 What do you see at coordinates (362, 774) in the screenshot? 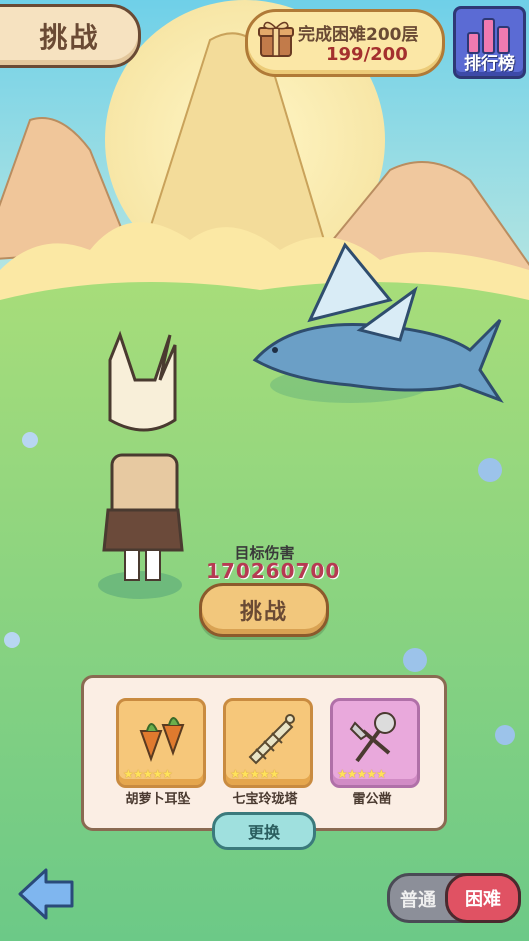
I see `reward-stars-3: ★★★★★` at bounding box center [362, 774].